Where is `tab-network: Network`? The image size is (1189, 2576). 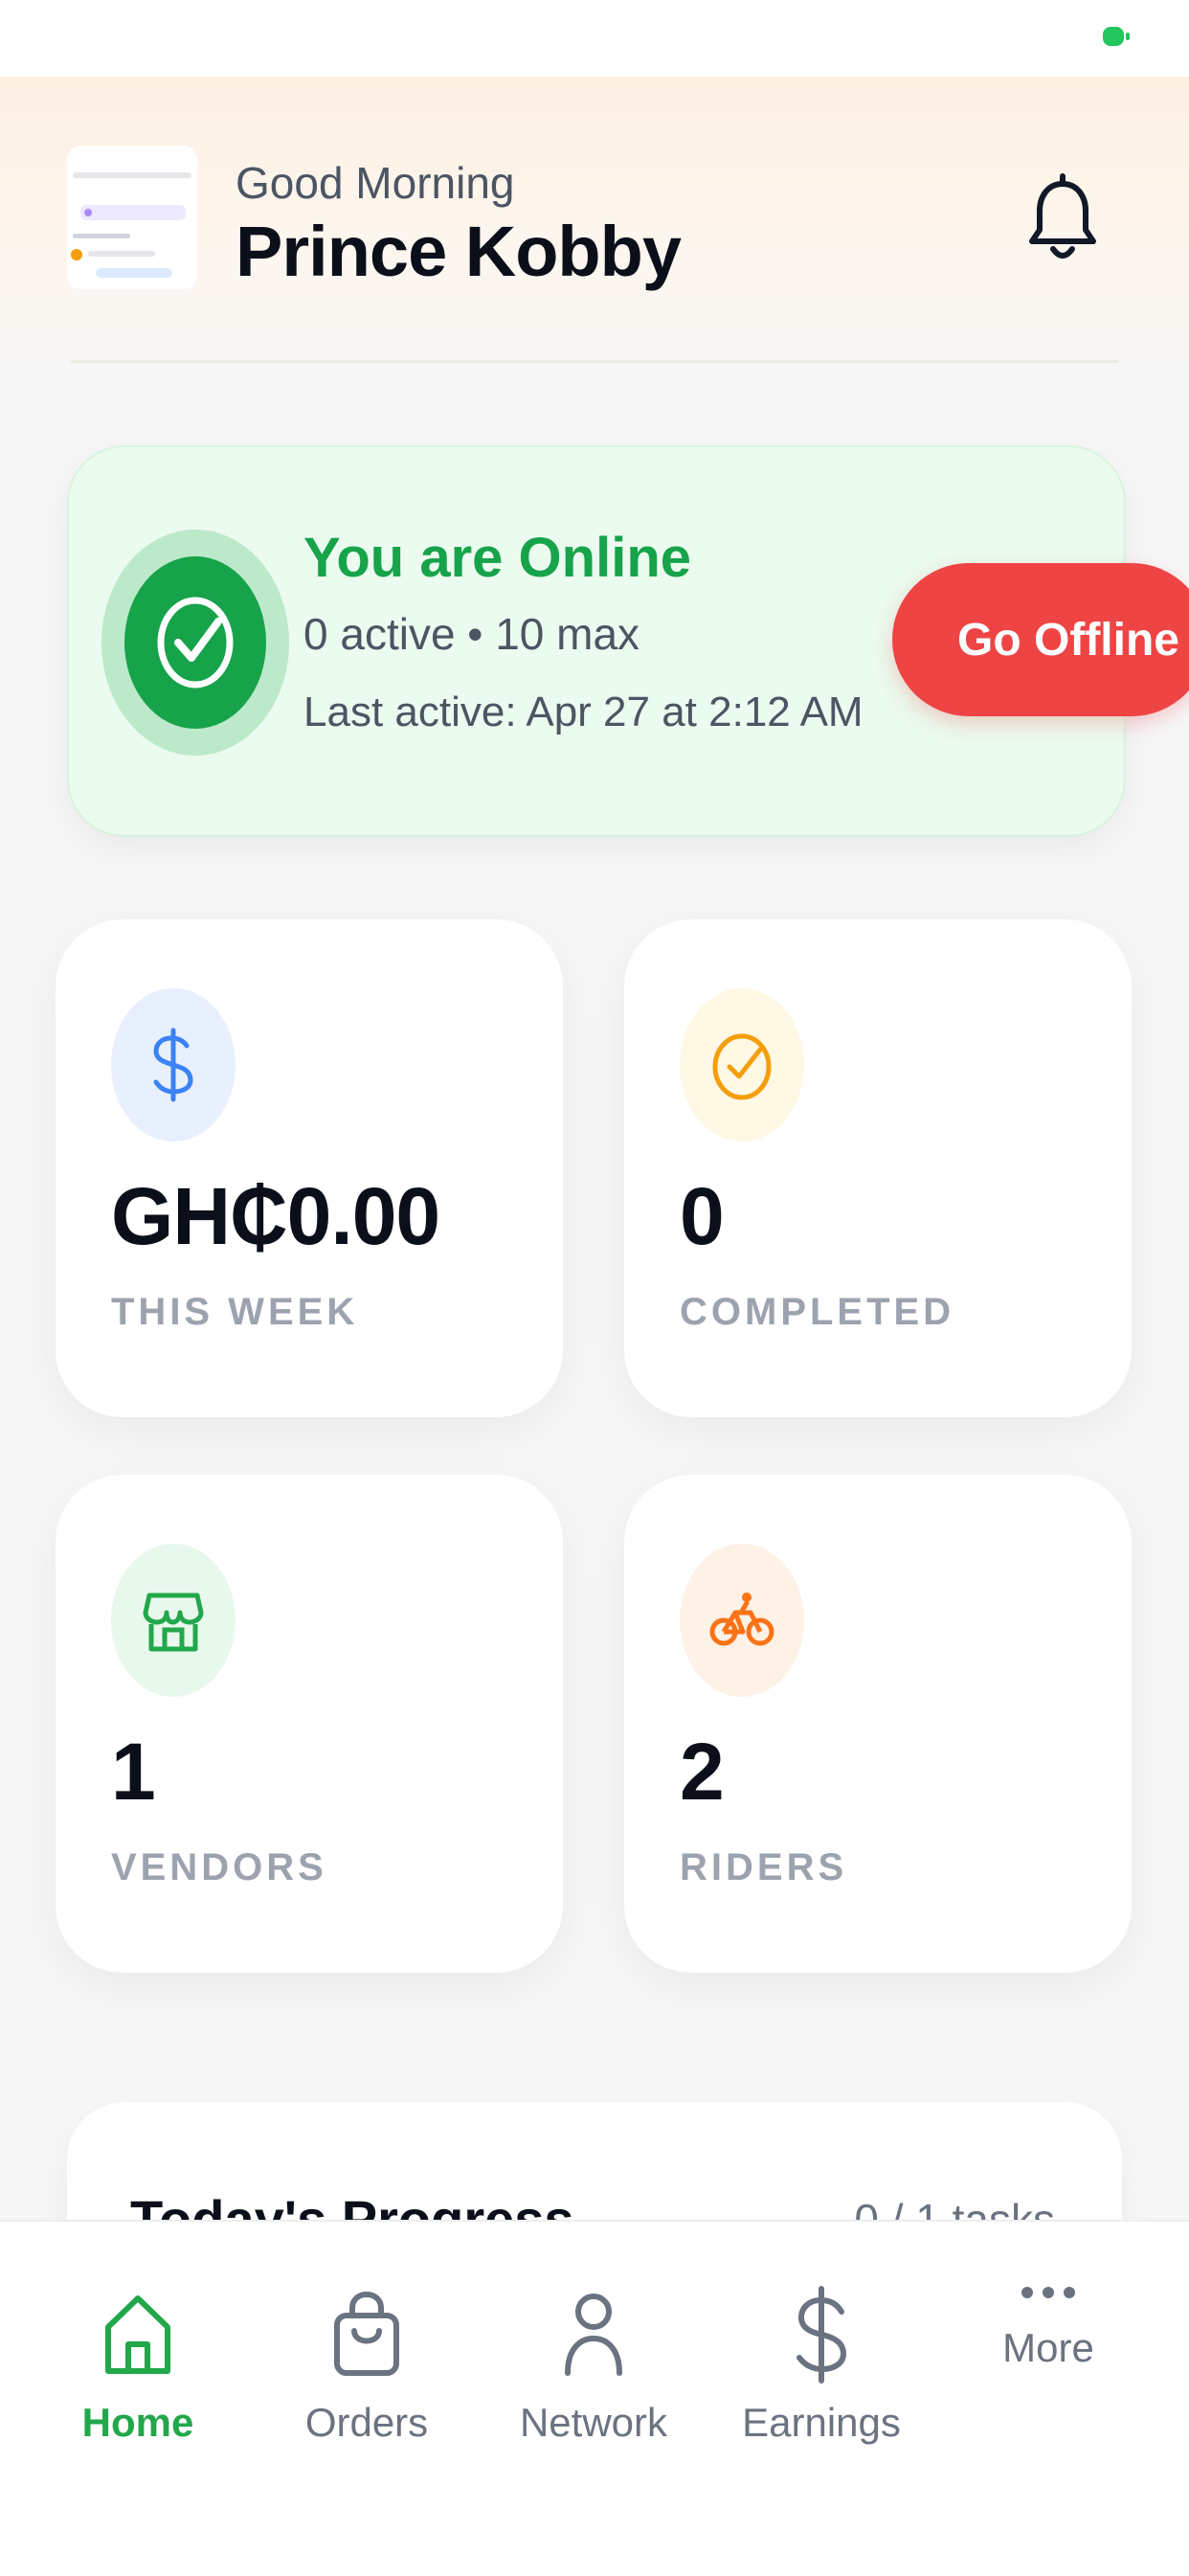
tab-network: Network is located at coordinates (593, 2365).